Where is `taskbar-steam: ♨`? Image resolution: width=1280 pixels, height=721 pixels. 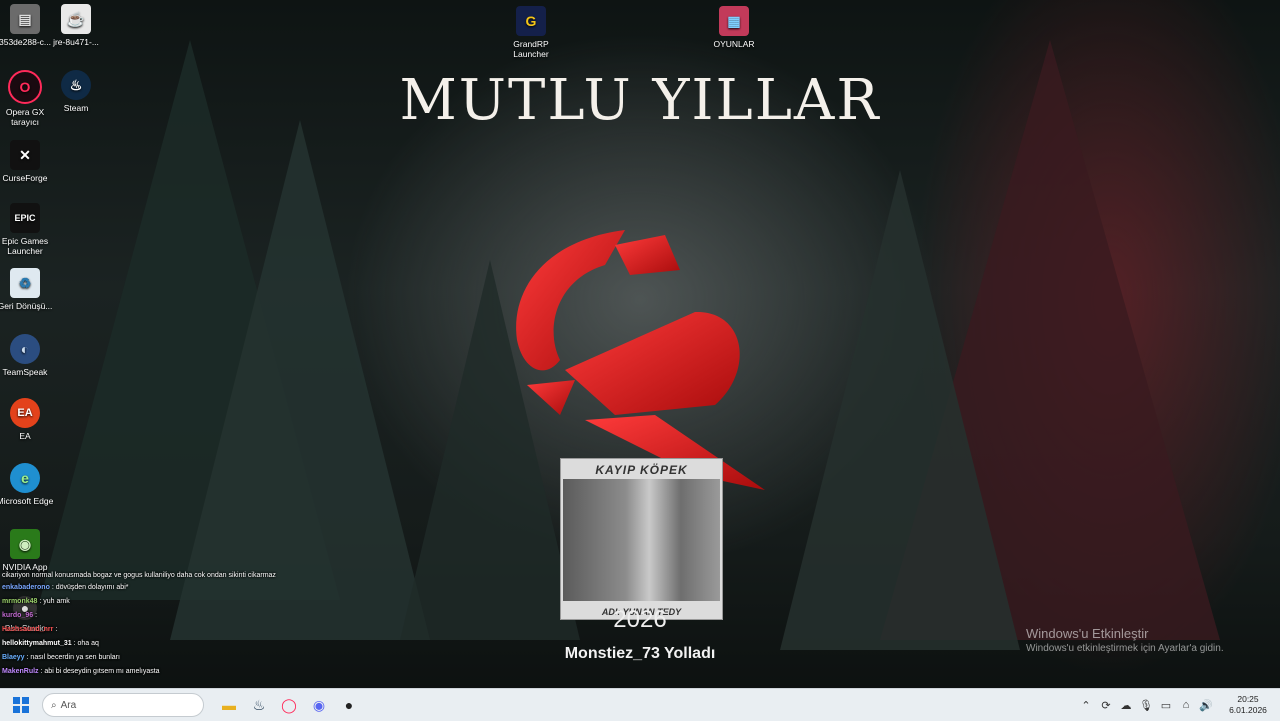
taskbar-steam: ♨ is located at coordinates (259, 705).